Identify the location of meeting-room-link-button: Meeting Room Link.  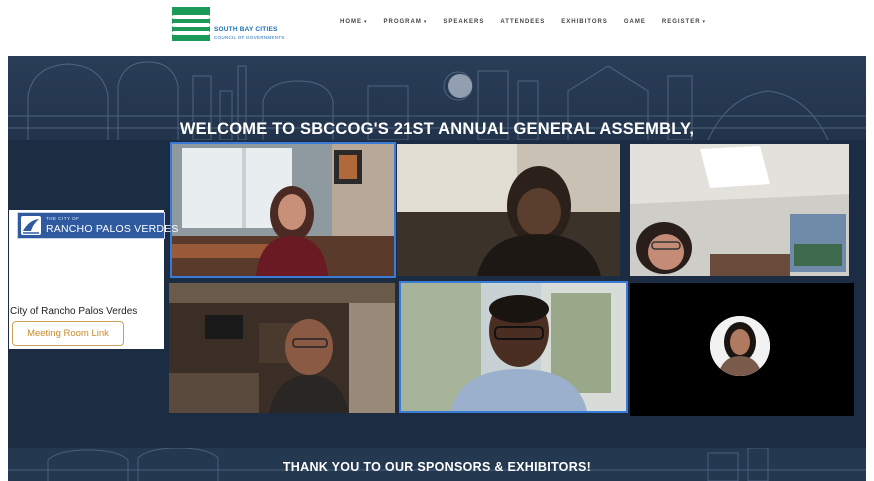
(68, 333).